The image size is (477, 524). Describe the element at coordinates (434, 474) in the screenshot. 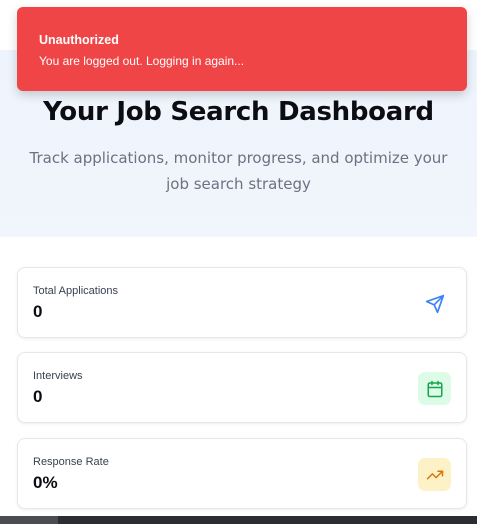

I see `trending-up-icon` at that location.